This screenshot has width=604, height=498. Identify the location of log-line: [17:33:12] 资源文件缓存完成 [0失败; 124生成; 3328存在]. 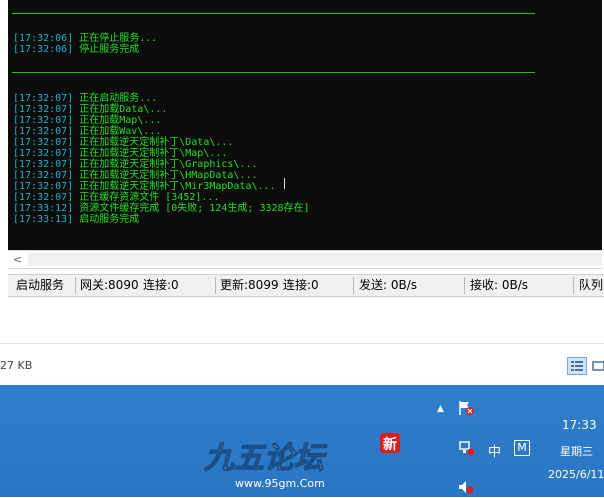
(161, 208).